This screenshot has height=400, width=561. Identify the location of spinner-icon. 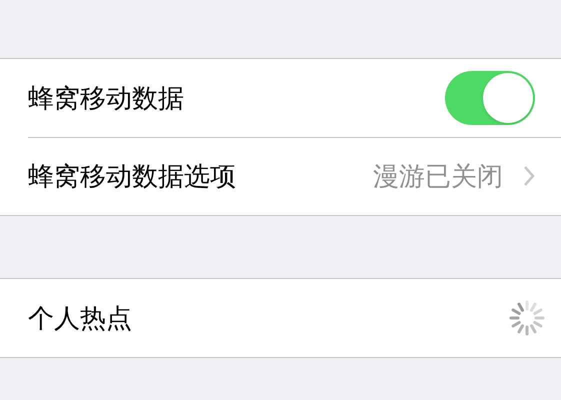
(527, 318).